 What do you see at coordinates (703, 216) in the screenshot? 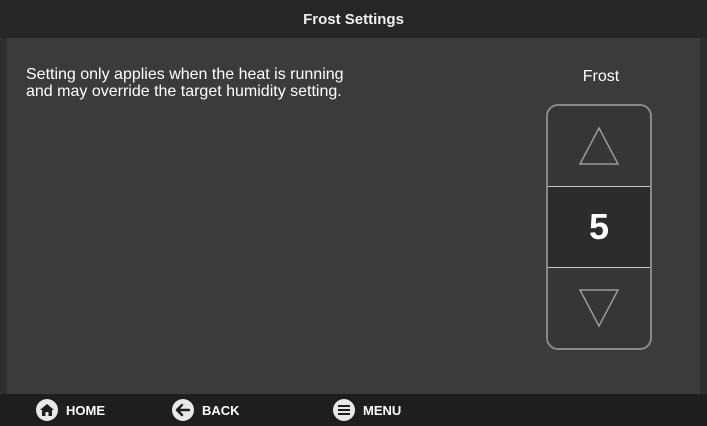
I see `right-edge` at bounding box center [703, 216].